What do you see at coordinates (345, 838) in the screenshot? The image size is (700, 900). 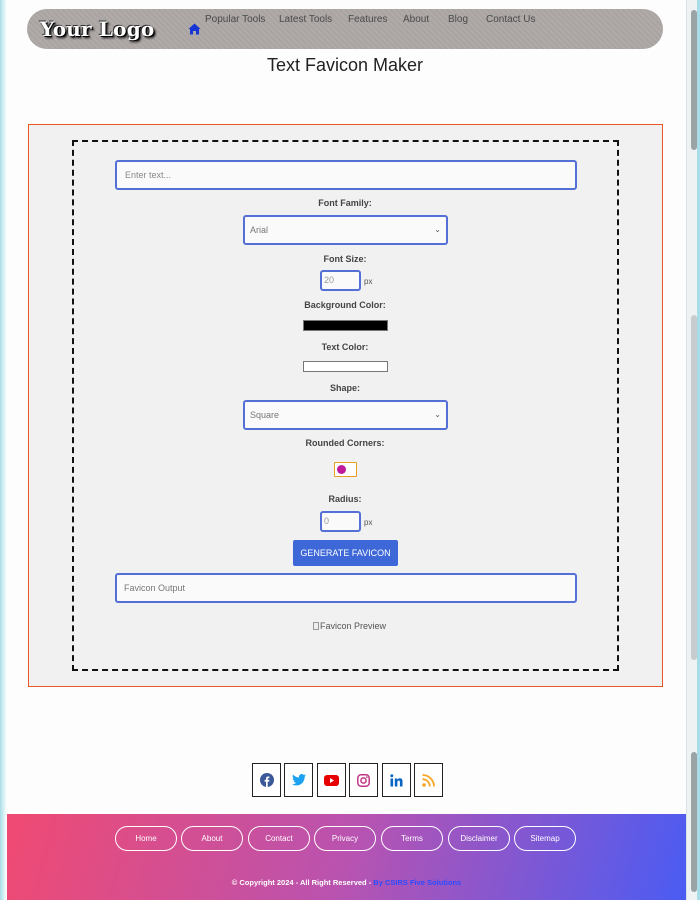 I see `footer-link-privacy: Privacy` at bounding box center [345, 838].